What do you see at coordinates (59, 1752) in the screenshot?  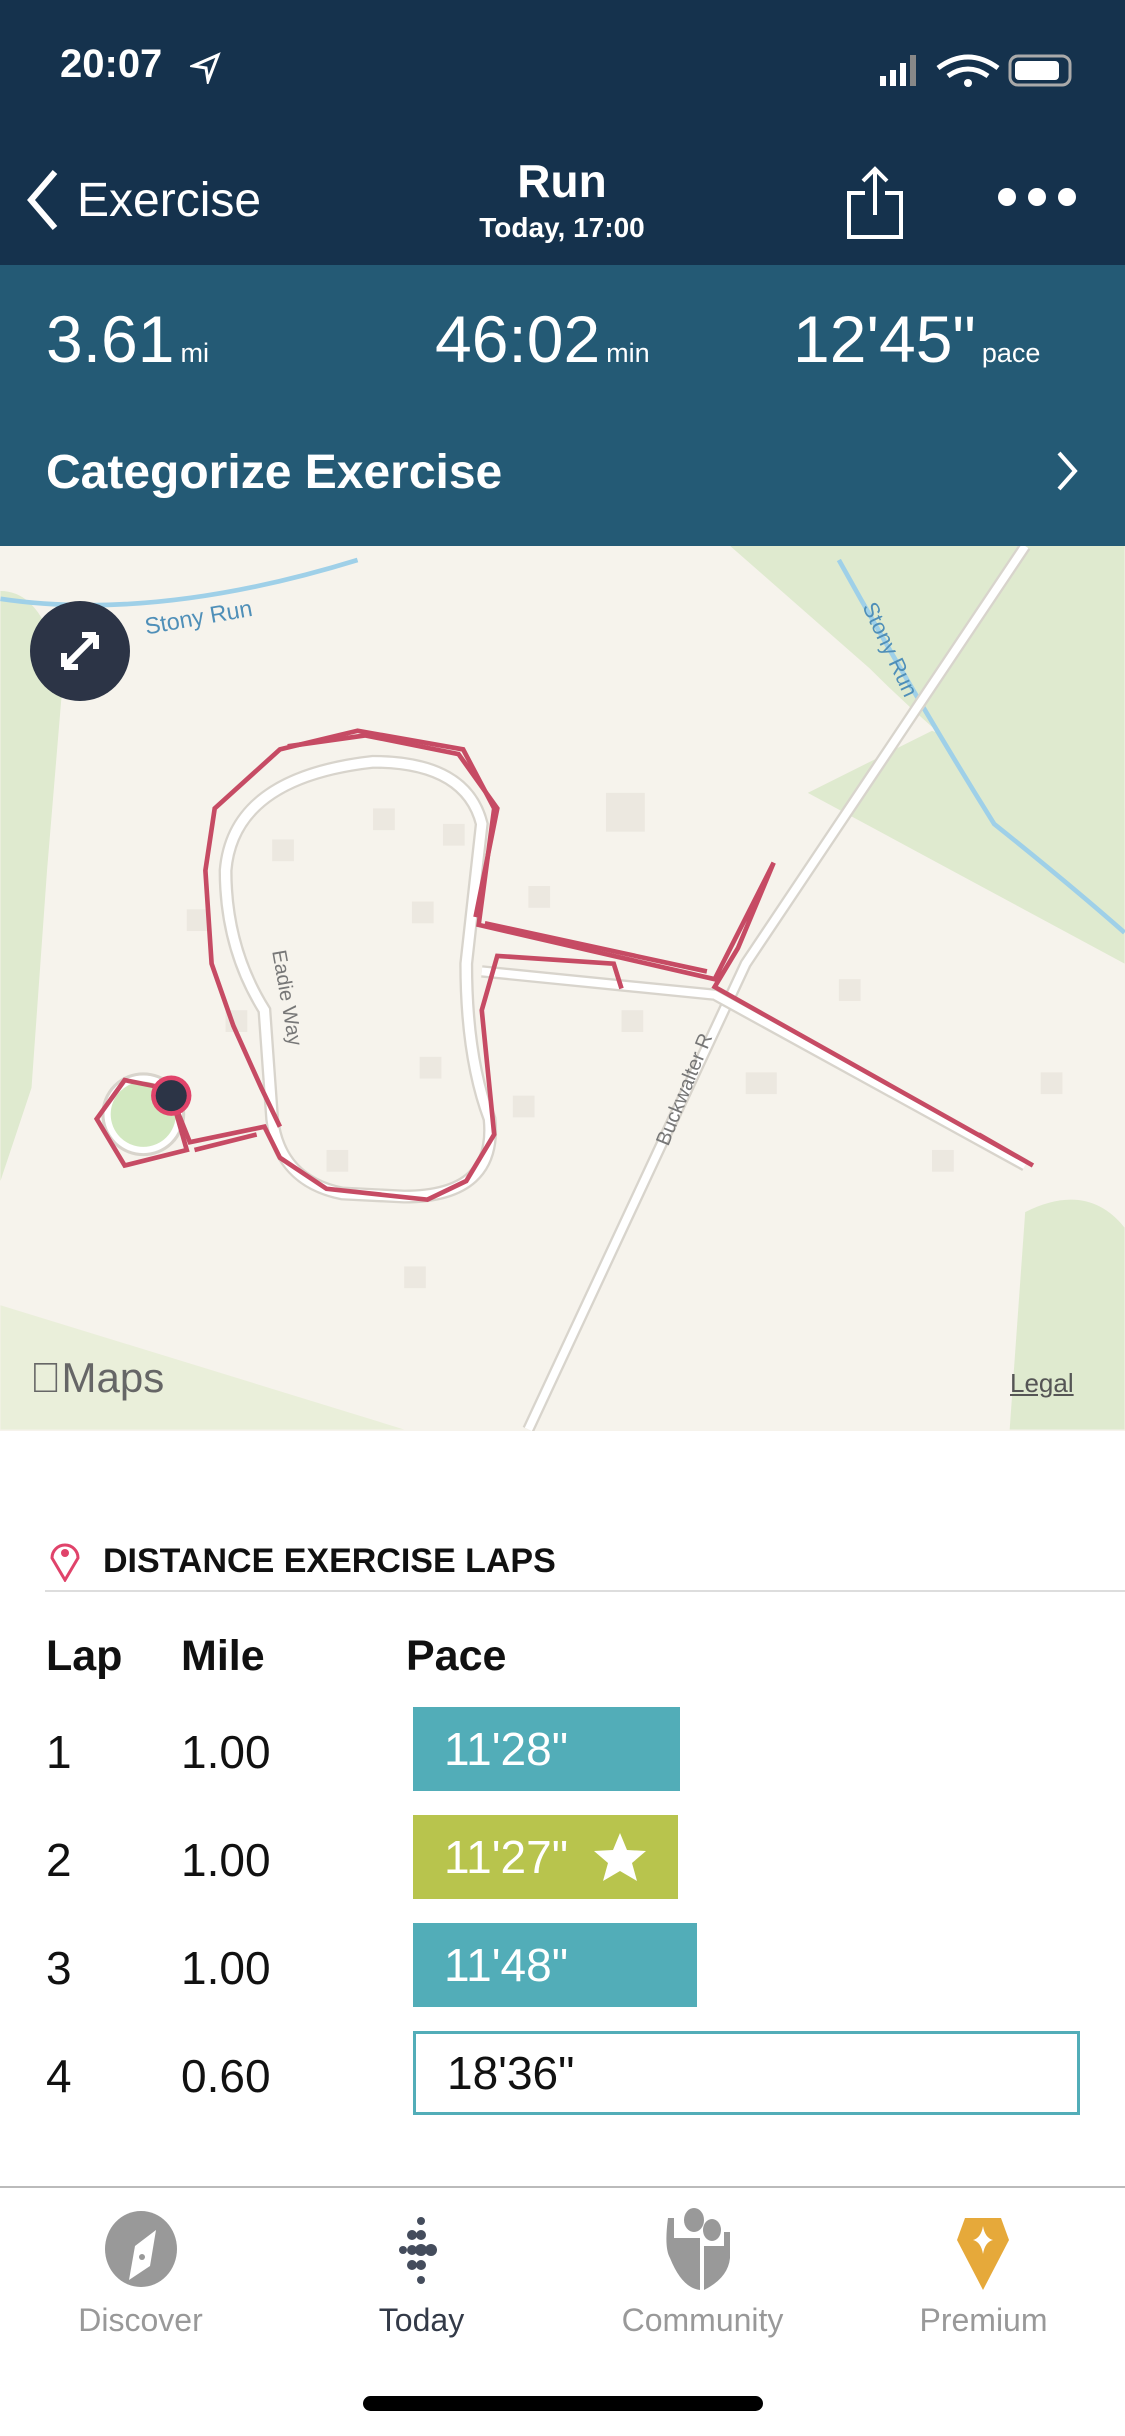 I see `lap-number: 1` at bounding box center [59, 1752].